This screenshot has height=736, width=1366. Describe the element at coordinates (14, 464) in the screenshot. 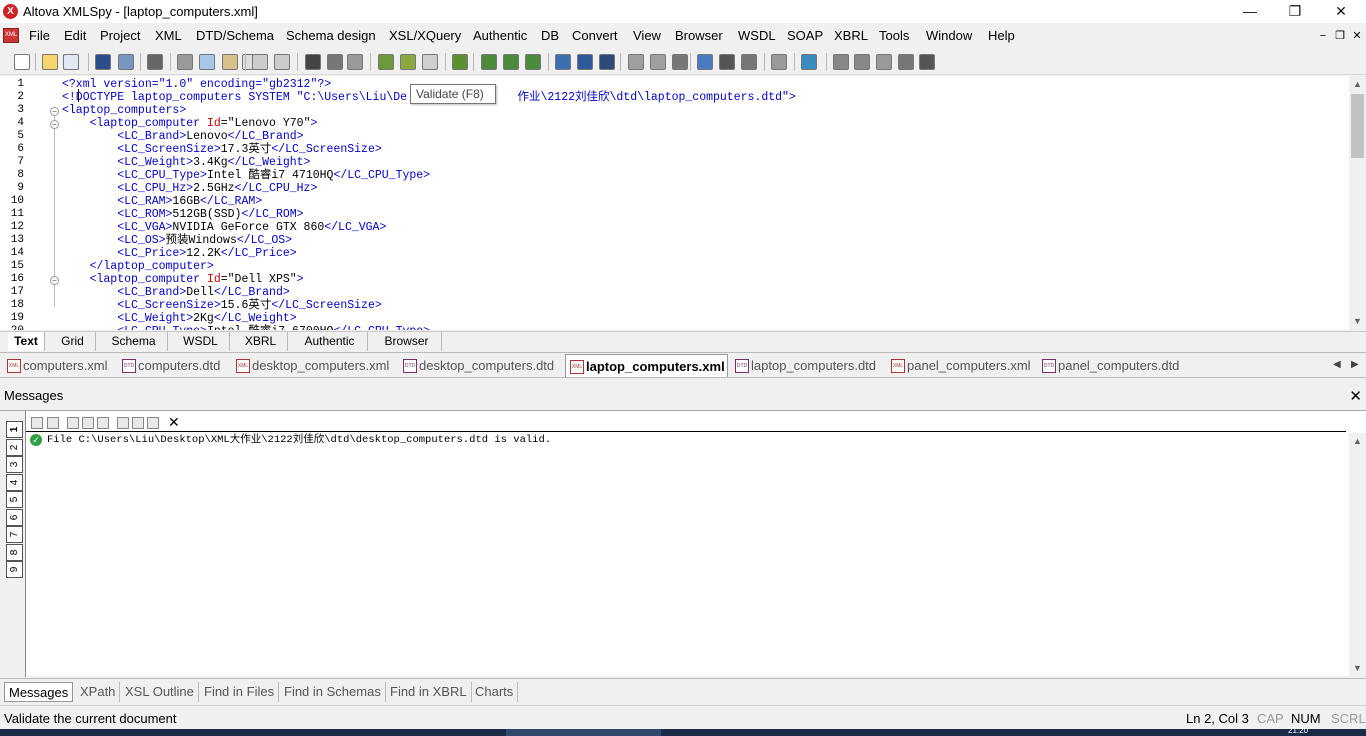

I see `message-page-tab: 3` at that location.